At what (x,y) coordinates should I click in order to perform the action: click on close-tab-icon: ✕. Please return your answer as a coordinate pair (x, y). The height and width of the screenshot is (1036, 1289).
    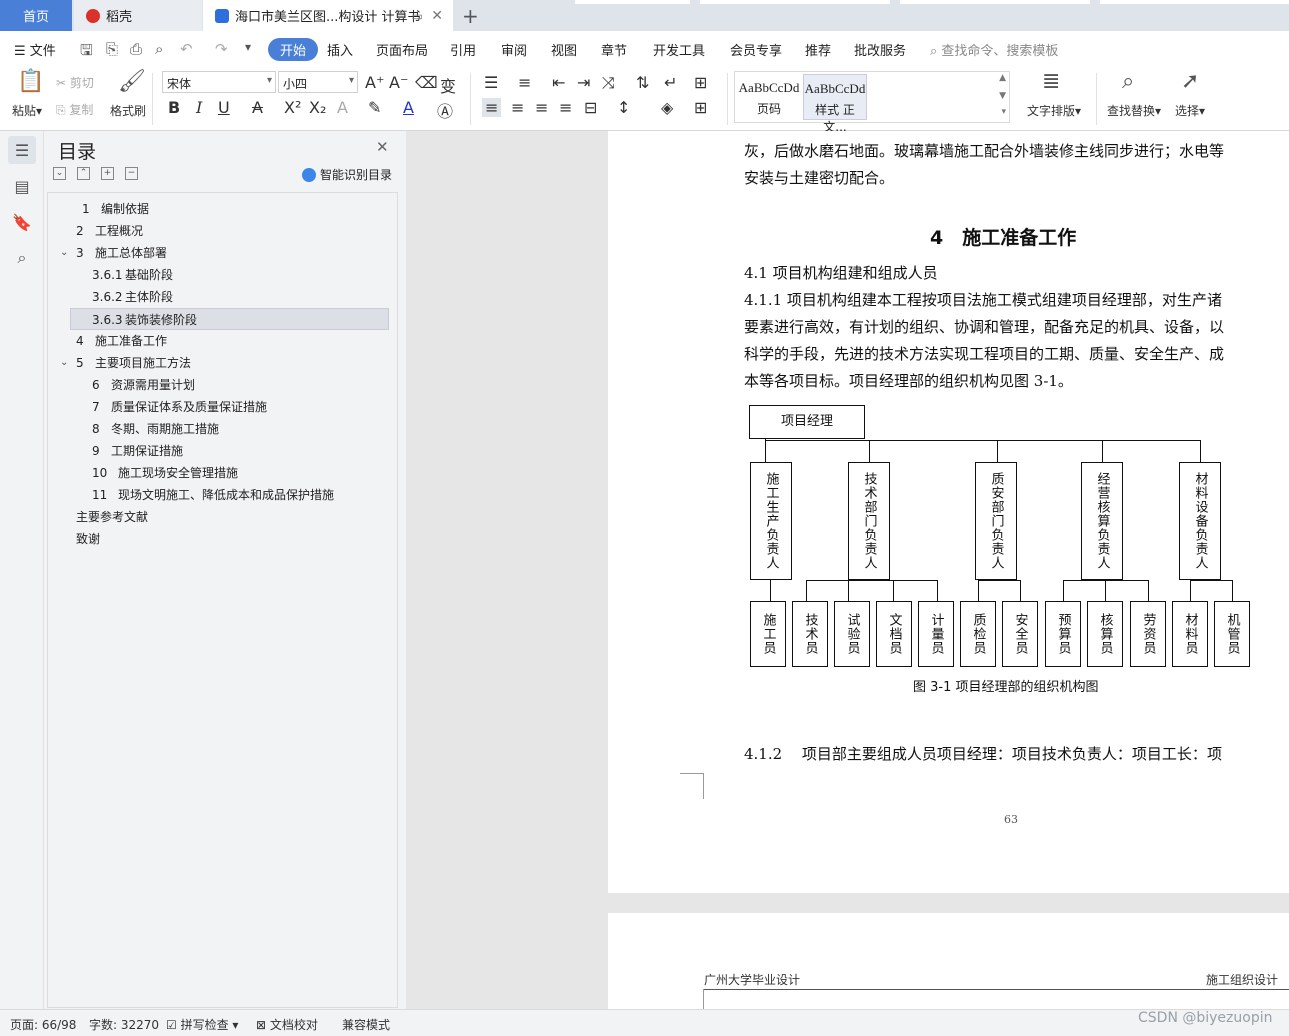
    Looking at the image, I should click on (437, 16).